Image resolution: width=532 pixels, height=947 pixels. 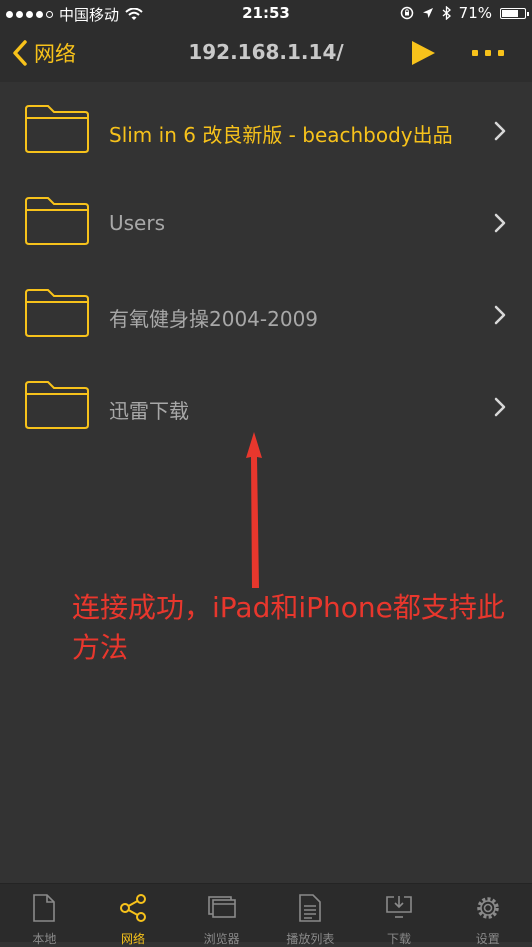 I want to click on tab-label: 本地, so click(x=44, y=939).